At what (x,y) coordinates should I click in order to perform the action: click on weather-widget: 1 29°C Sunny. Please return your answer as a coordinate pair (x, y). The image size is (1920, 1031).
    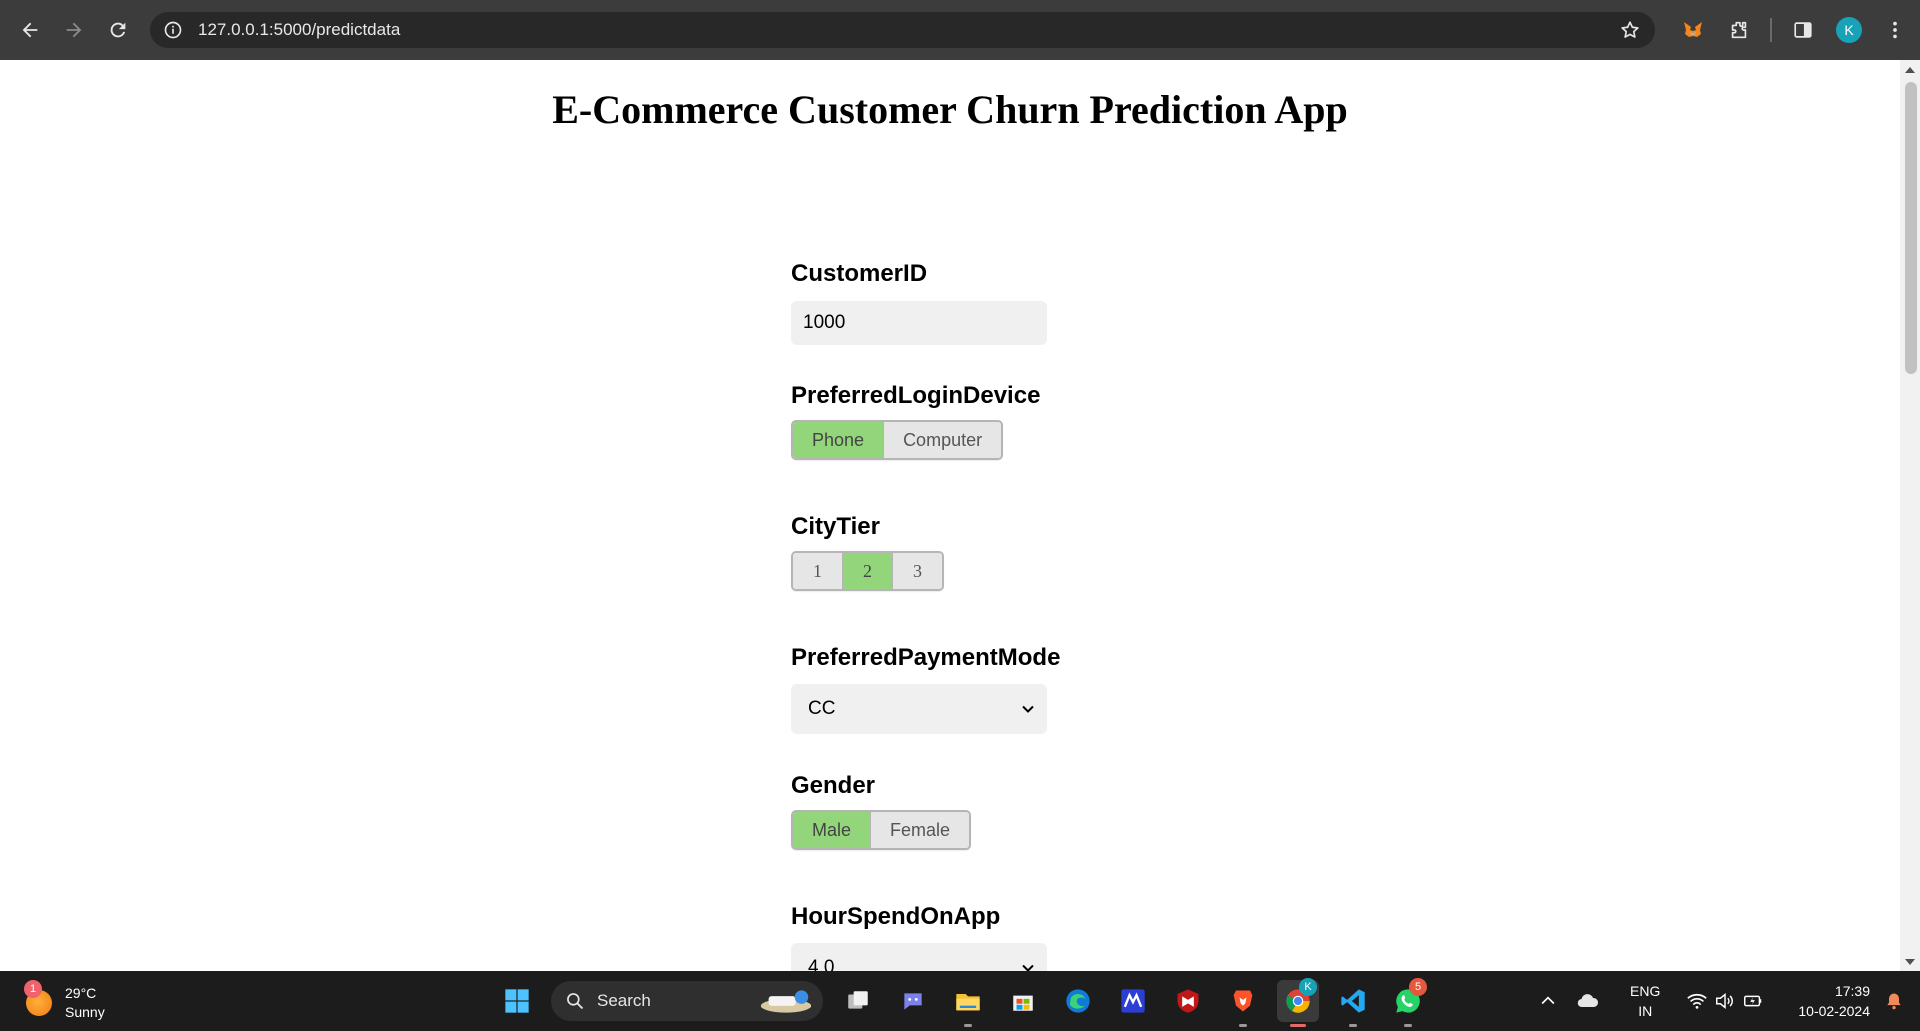
    Looking at the image, I should click on (64, 1001).